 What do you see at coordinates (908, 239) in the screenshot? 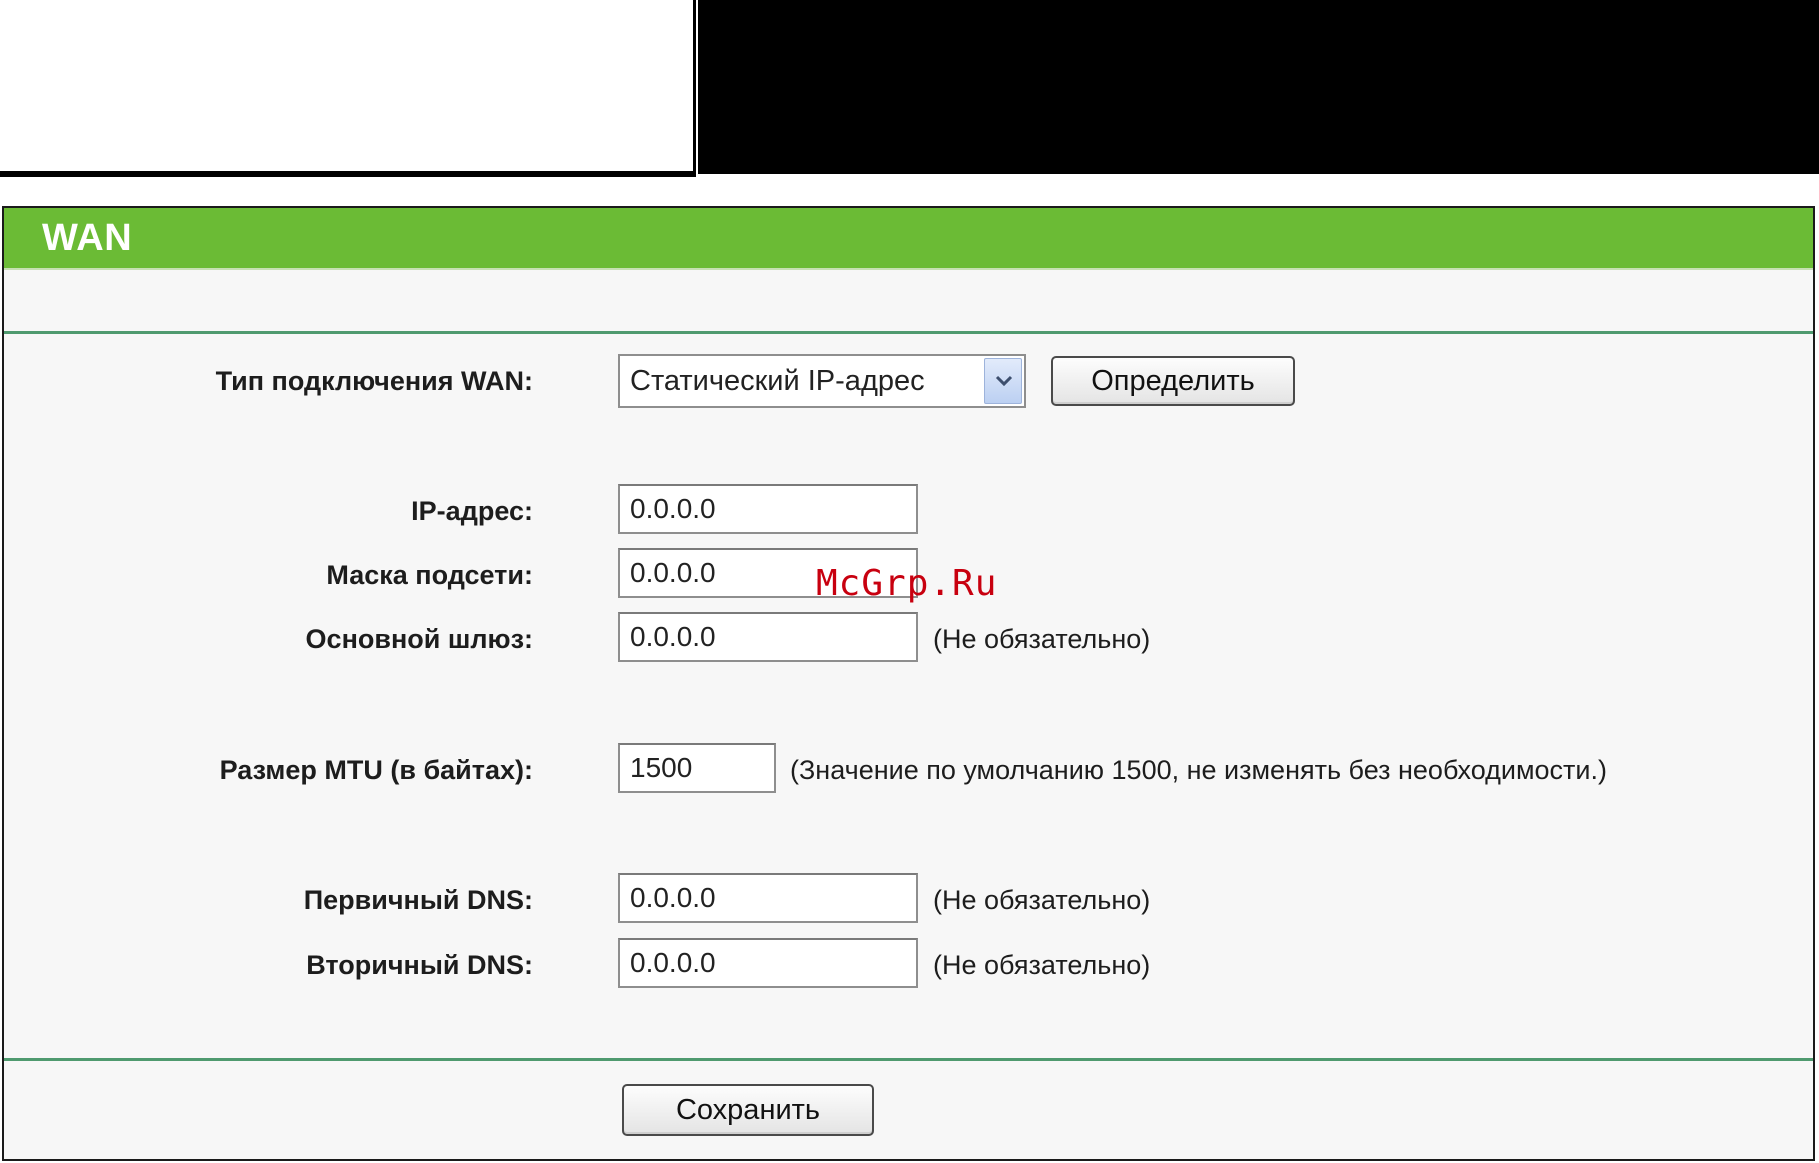
I see `panel-header: WAN` at bounding box center [908, 239].